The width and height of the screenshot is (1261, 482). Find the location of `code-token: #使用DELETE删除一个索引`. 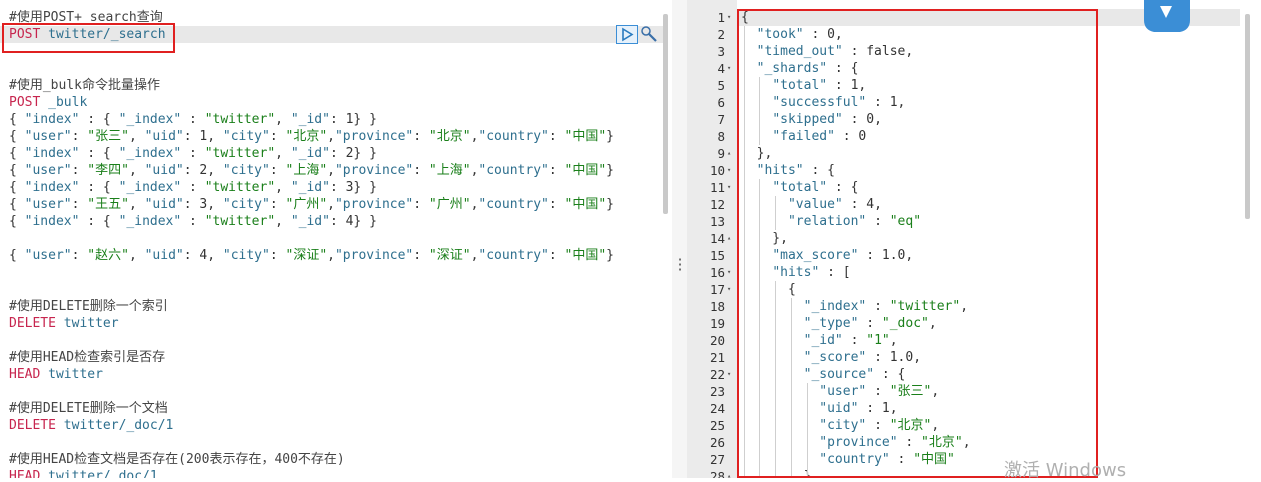

code-token: #使用DELETE删除一个索引 is located at coordinates (88, 306).